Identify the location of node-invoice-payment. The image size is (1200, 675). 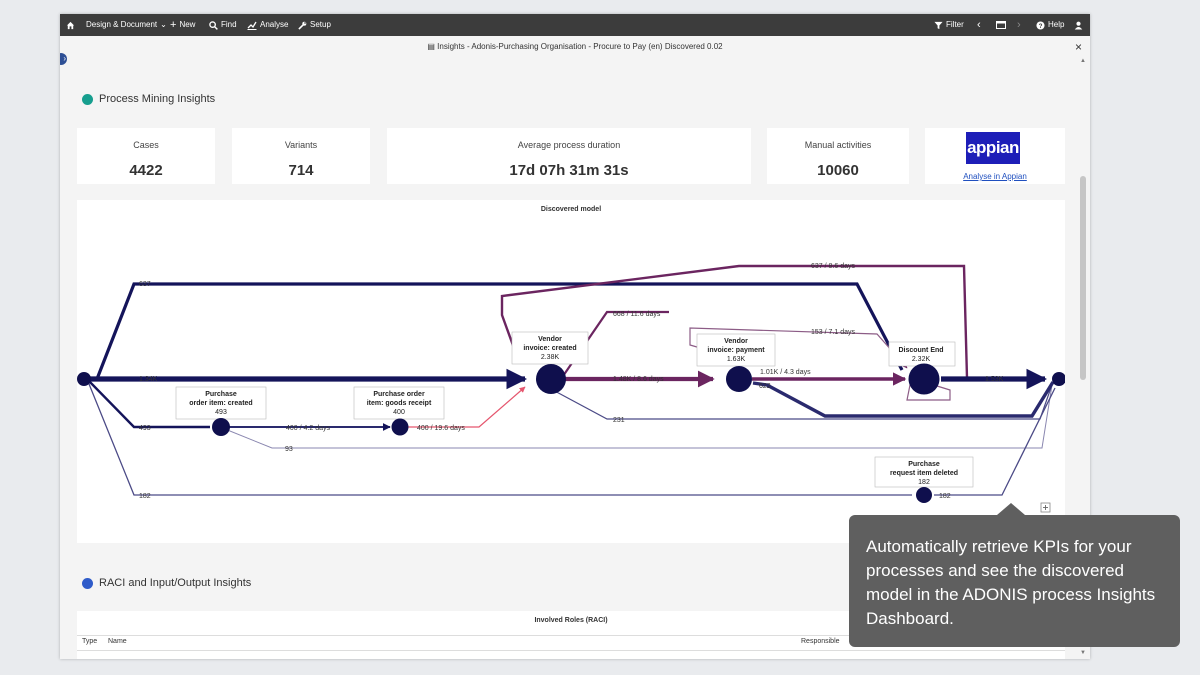
(739, 379).